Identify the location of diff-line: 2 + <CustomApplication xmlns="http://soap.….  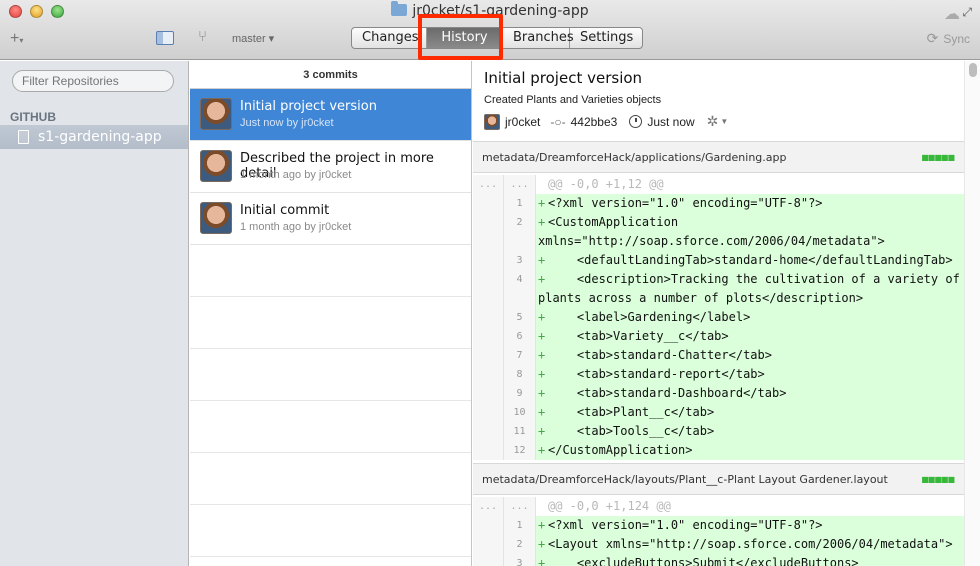
(718, 232).